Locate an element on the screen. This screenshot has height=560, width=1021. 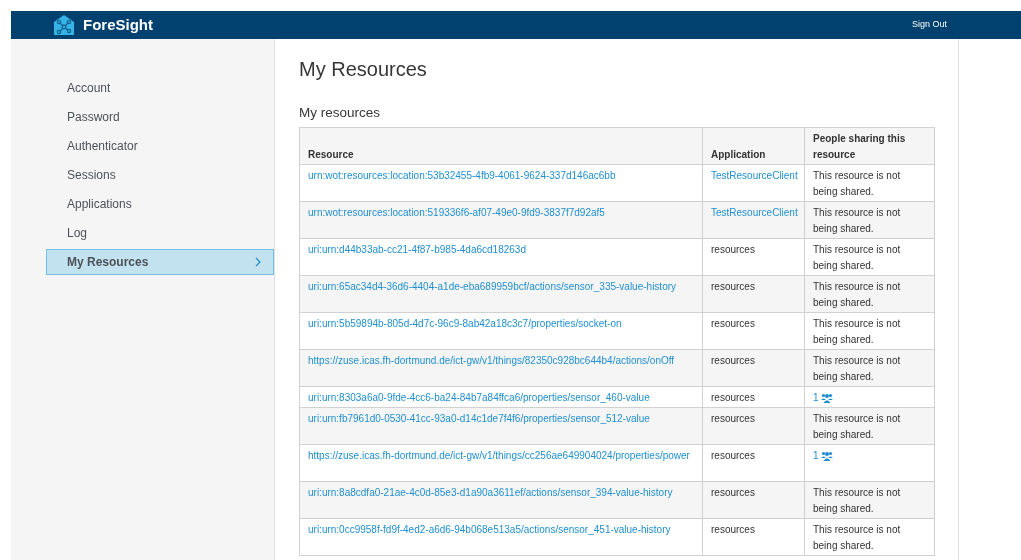
sign-out-link: Sign Out is located at coordinates (929, 25).